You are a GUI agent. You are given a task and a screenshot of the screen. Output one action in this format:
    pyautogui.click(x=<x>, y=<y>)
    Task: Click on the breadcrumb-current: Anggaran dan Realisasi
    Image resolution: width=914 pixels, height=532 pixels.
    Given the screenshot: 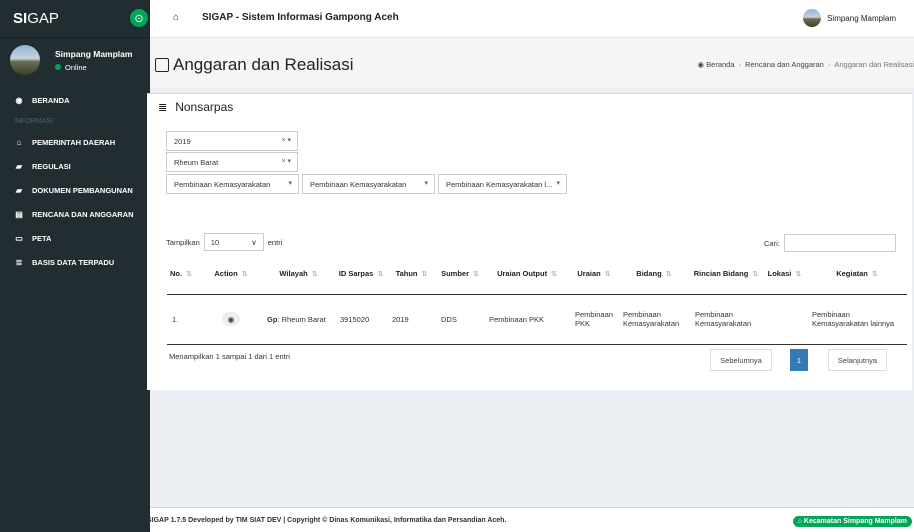 What is the action you would take?
    pyautogui.click(x=874, y=64)
    